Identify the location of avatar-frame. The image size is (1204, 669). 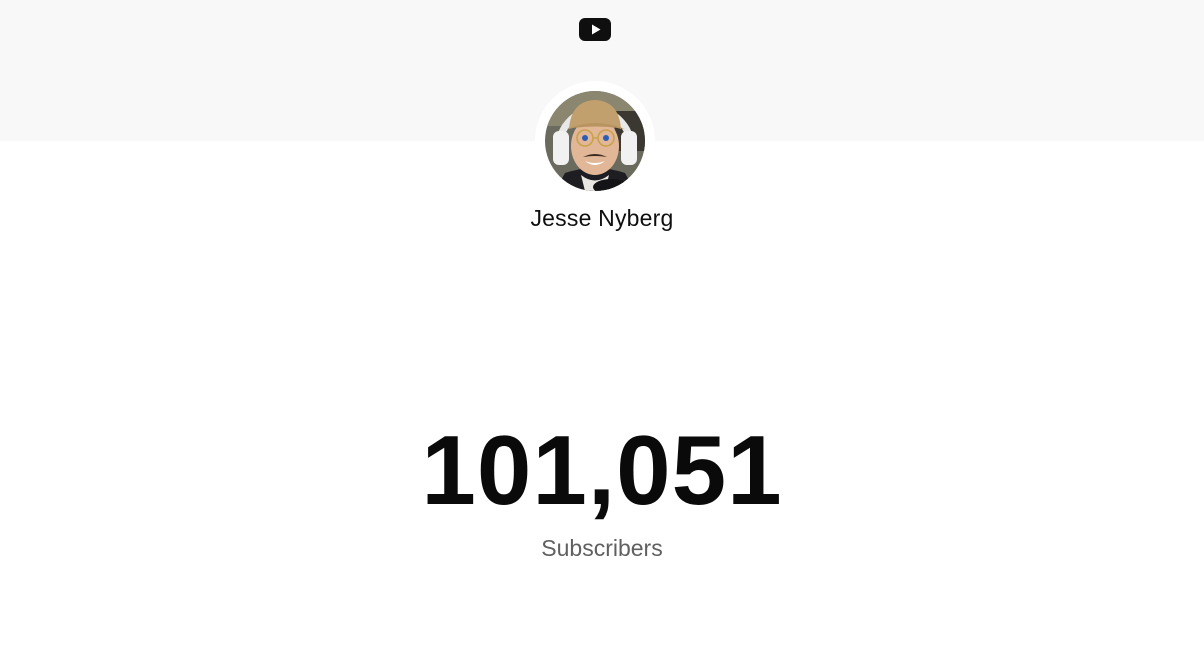
(595, 141).